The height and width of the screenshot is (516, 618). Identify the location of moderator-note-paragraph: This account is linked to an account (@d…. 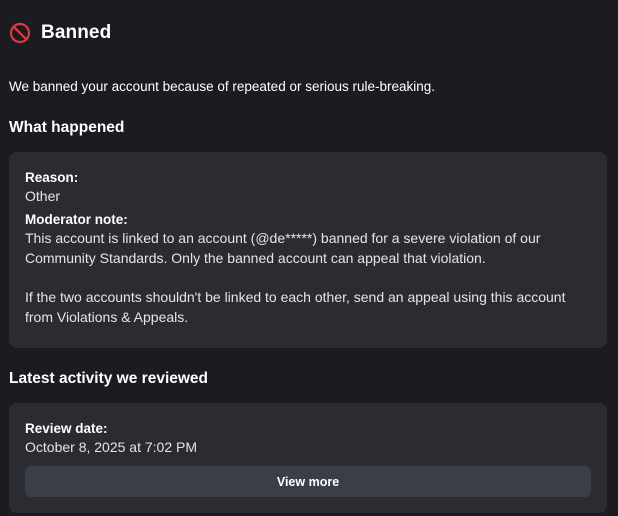
(283, 248).